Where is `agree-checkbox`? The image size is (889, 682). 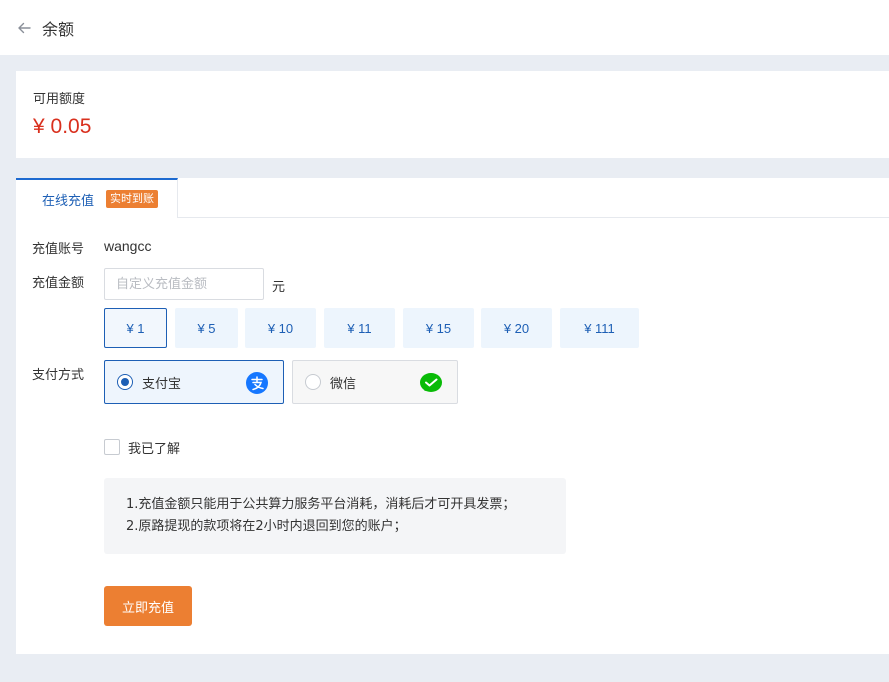 agree-checkbox is located at coordinates (112, 447).